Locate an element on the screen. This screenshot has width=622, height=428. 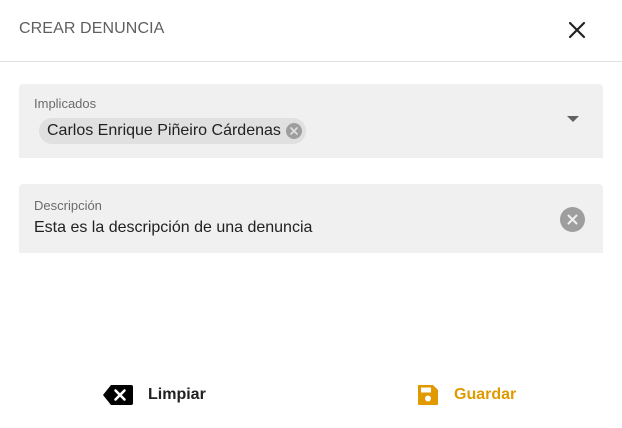
guardar-label: Guardar is located at coordinates (485, 394).